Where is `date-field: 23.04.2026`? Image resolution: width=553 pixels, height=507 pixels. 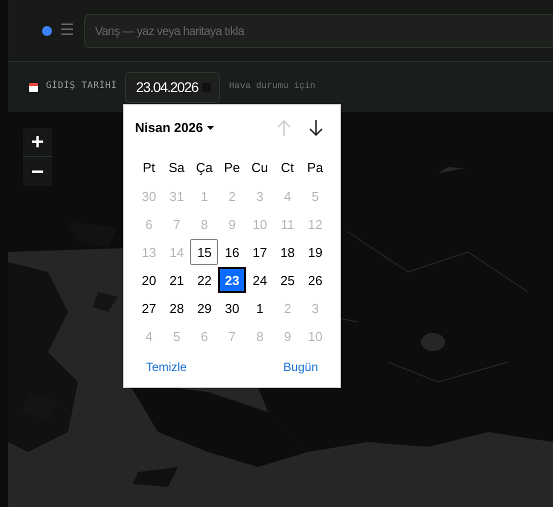
date-field: 23.04.2026 is located at coordinates (172, 87).